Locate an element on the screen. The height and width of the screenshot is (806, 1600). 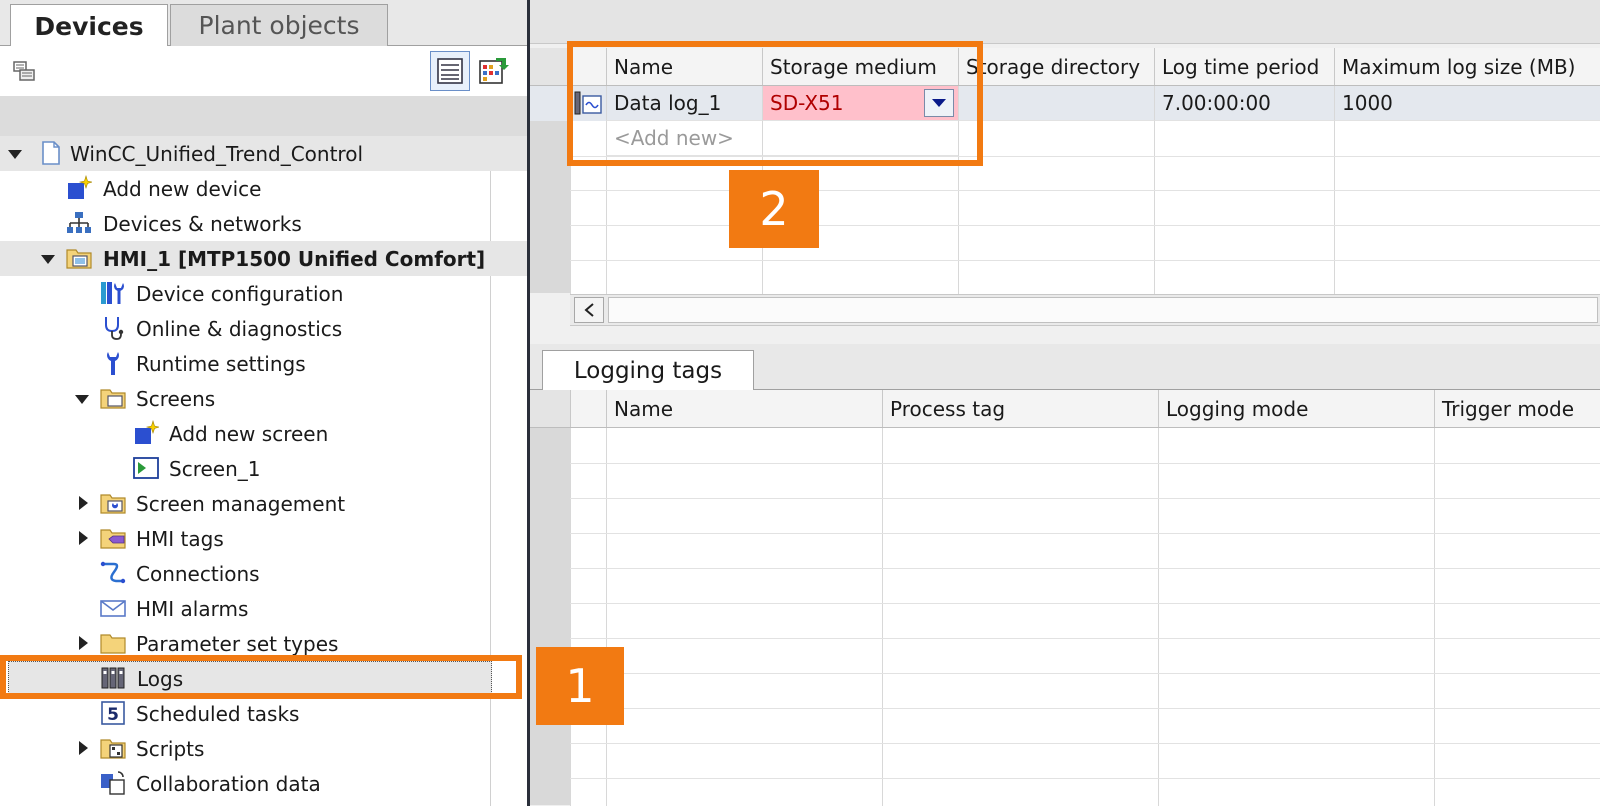
add-new-row: <Add new> is located at coordinates (684, 138).